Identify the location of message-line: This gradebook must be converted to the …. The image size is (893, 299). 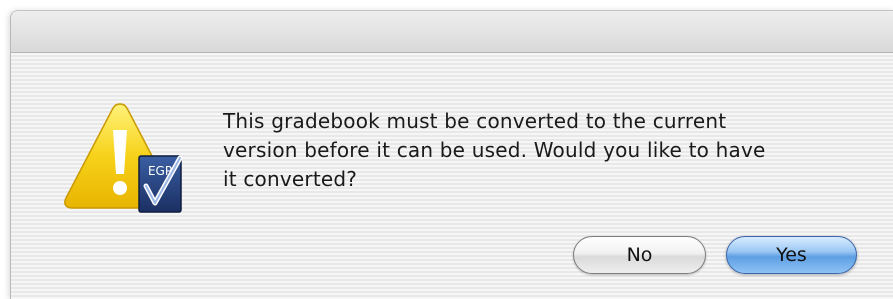
(475, 121).